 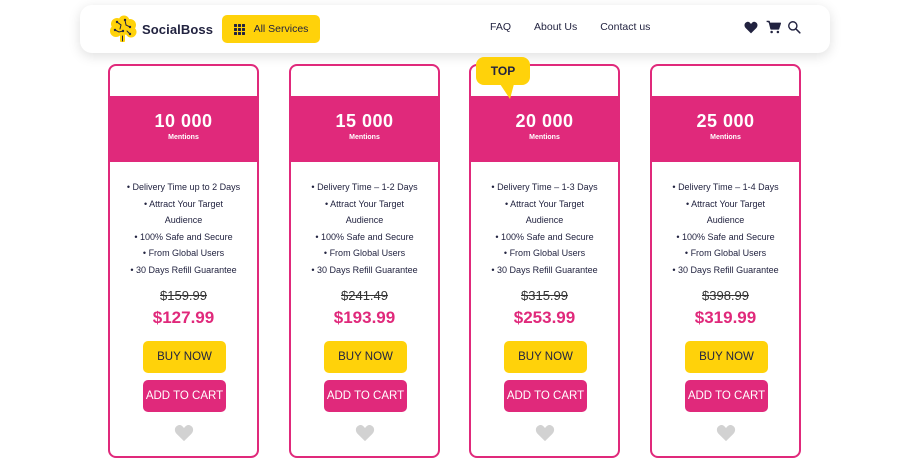 I want to click on header-icons, so click(x=772, y=29).